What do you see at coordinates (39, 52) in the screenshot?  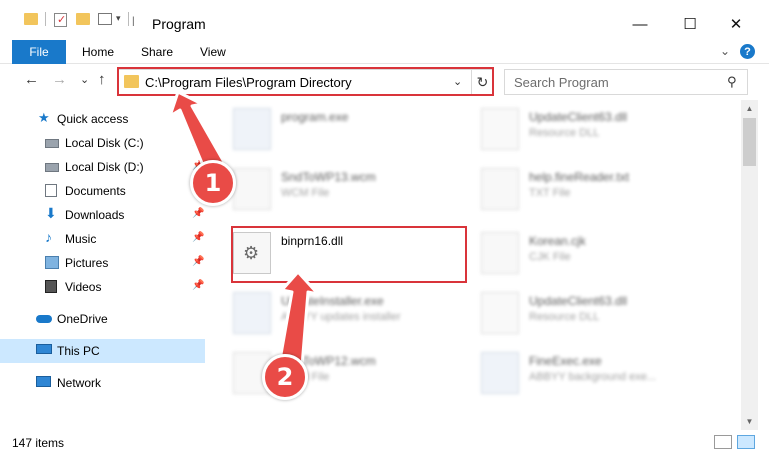 I see `tab-file: File` at bounding box center [39, 52].